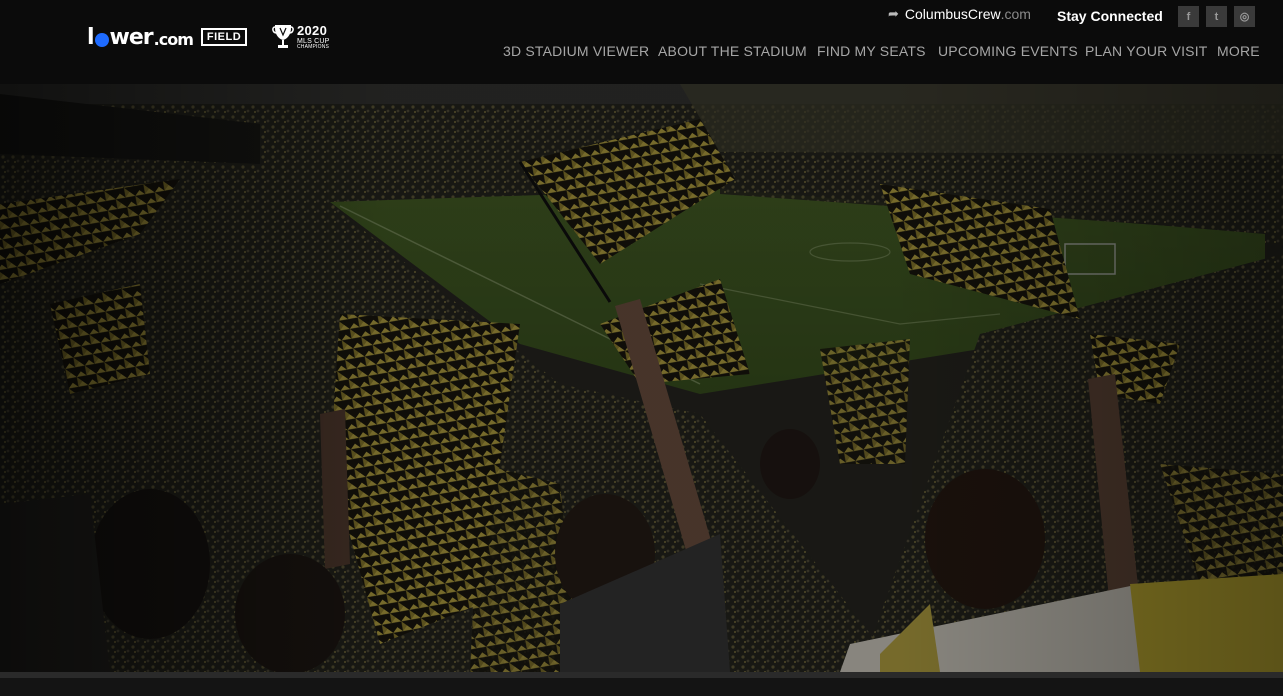 This screenshot has width=1283, height=696. What do you see at coordinates (1188, 16) in the screenshot?
I see `facebook-icon: f` at bounding box center [1188, 16].